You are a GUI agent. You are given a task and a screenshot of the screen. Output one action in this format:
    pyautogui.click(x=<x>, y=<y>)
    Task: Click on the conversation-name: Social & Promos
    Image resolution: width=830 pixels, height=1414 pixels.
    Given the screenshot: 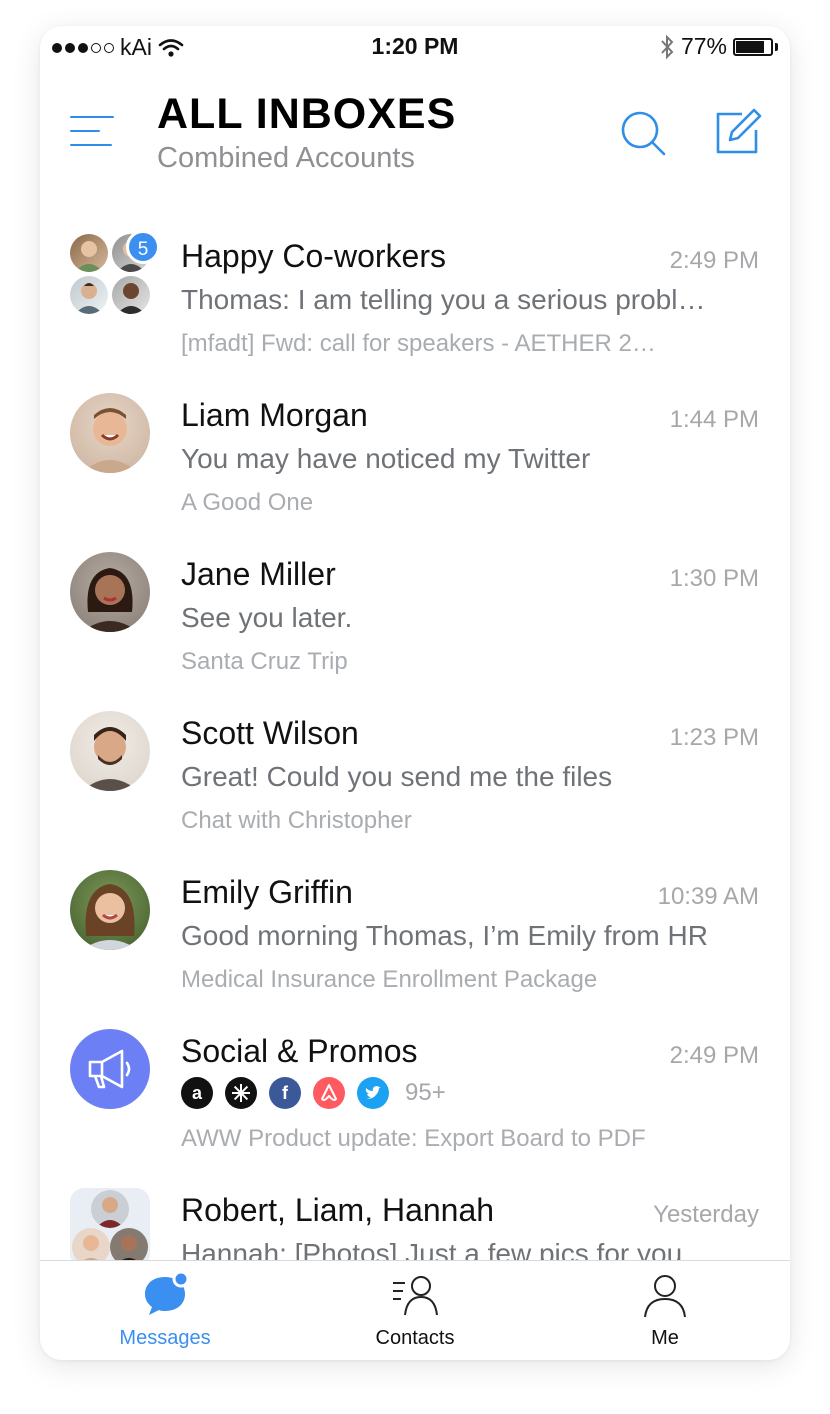 What is the action you would take?
    pyautogui.click(x=299, y=1051)
    